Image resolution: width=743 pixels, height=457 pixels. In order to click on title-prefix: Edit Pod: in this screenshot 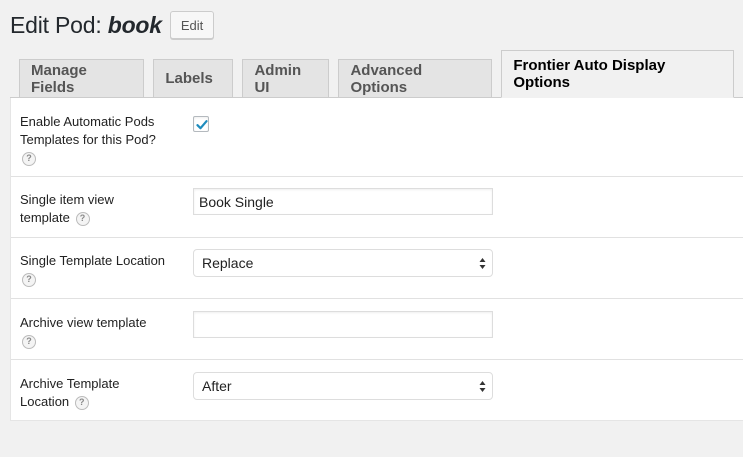, I will do `click(59, 24)`.